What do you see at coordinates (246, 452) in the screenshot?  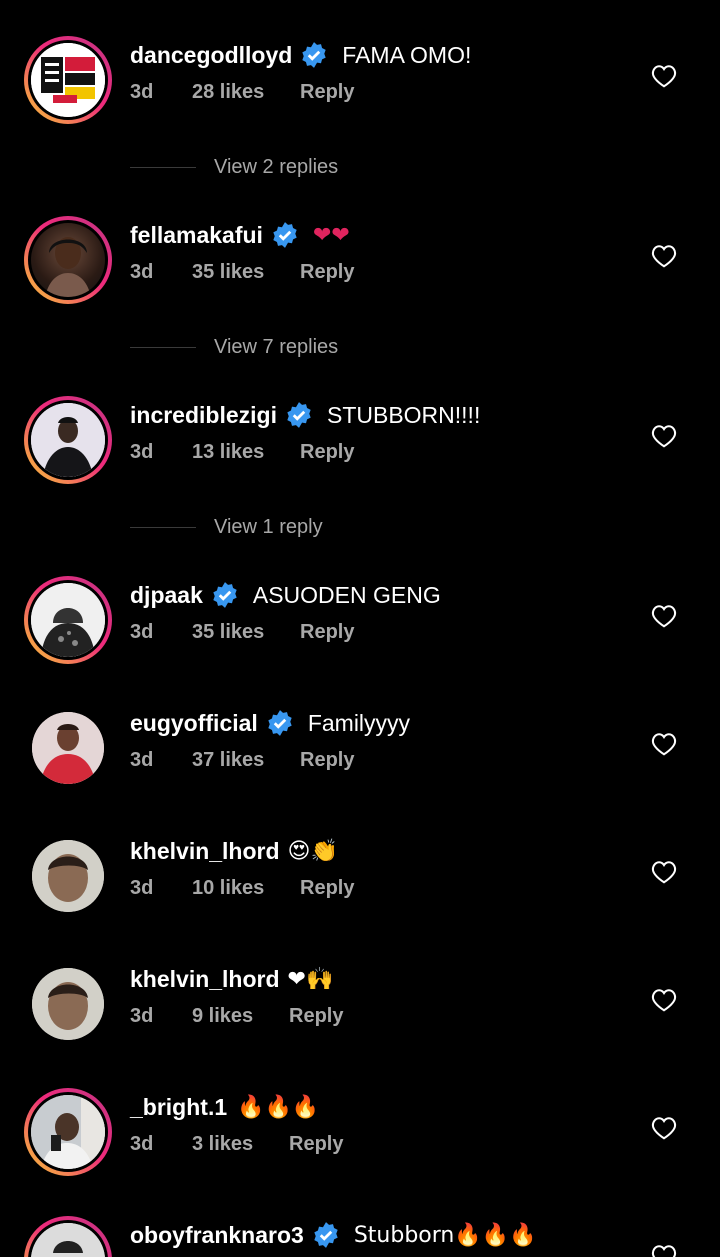 I see `likes-count: 13 likes` at bounding box center [246, 452].